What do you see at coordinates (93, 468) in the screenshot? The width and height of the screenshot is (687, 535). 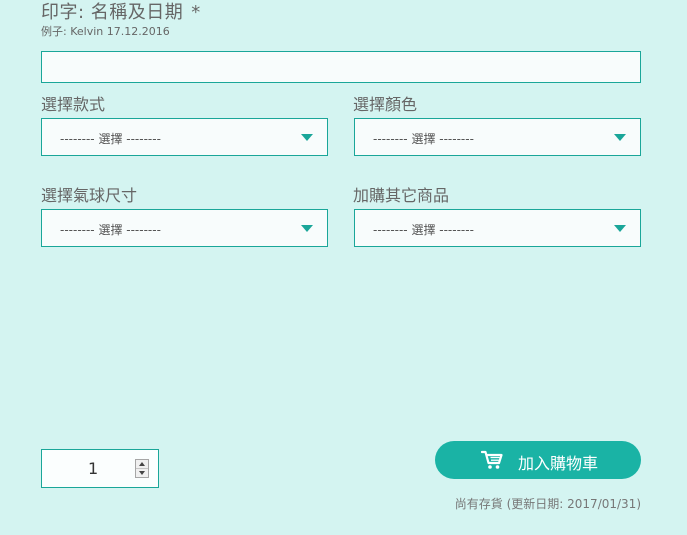 I see `quantity-value: 1` at bounding box center [93, 468].